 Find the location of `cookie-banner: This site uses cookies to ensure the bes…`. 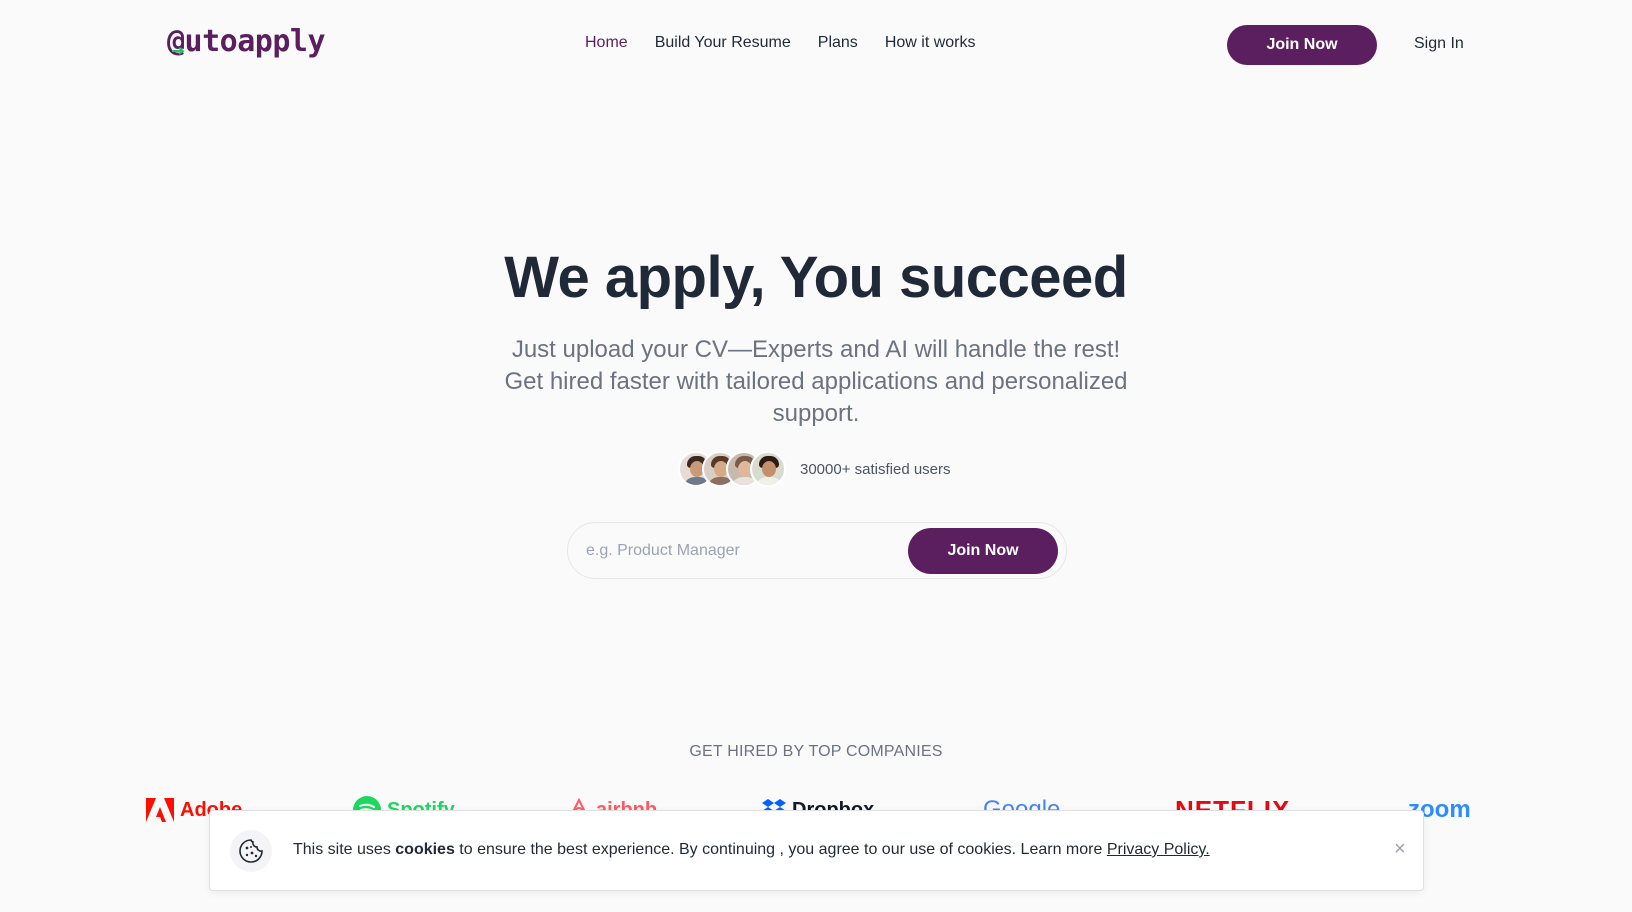

cookie-banner: This site uses cookies to ensure the bes… is located at coordinates (816, 850).